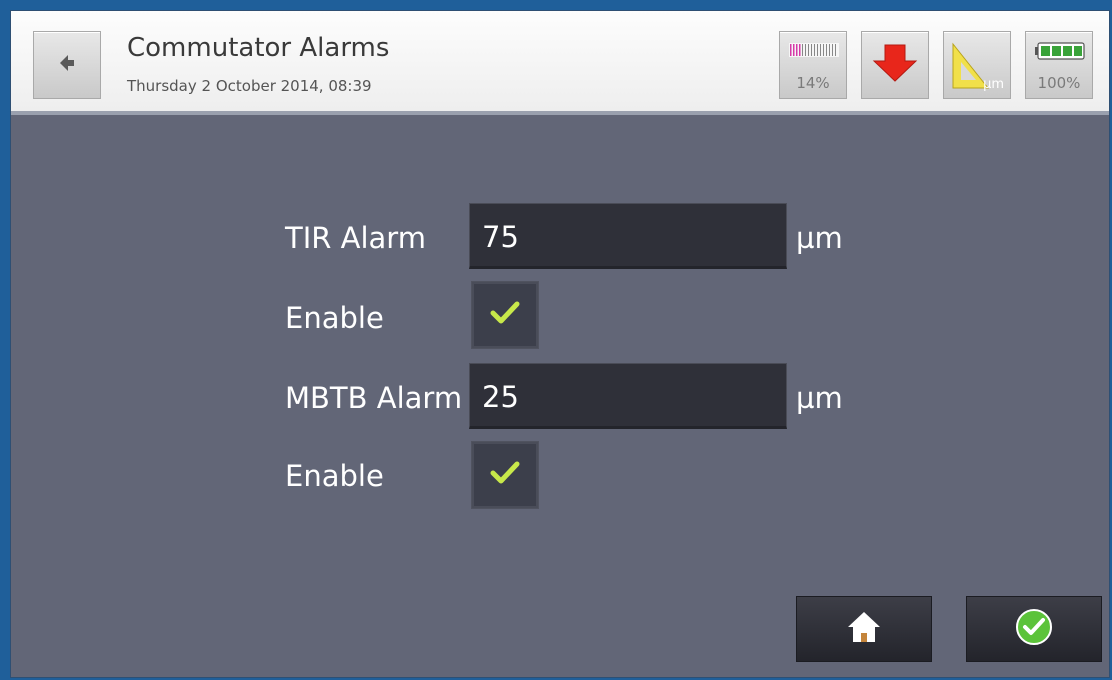 The image size is (1112, 680). I want to click on signal-status-button: 14%, so click(813, 65).